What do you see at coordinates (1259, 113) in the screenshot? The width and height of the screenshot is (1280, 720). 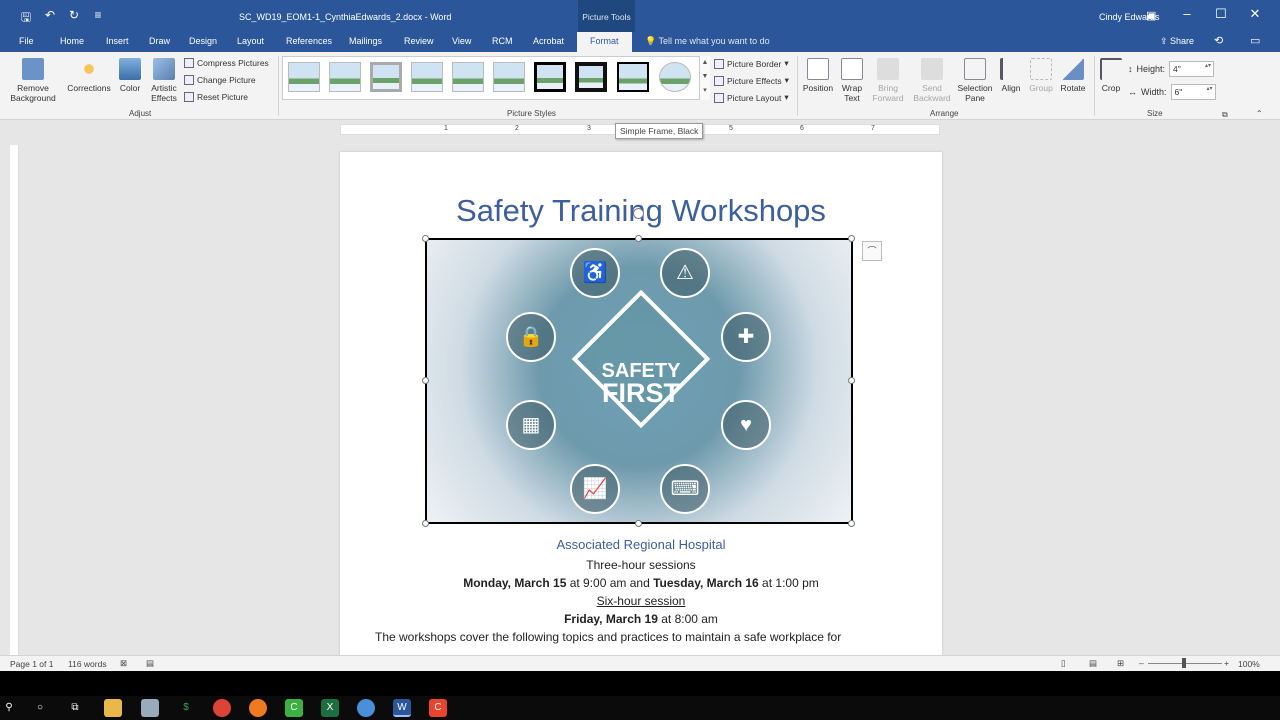 I see `collapse-ribbon-icon: ⌃` at bounding box center [1259, 113].